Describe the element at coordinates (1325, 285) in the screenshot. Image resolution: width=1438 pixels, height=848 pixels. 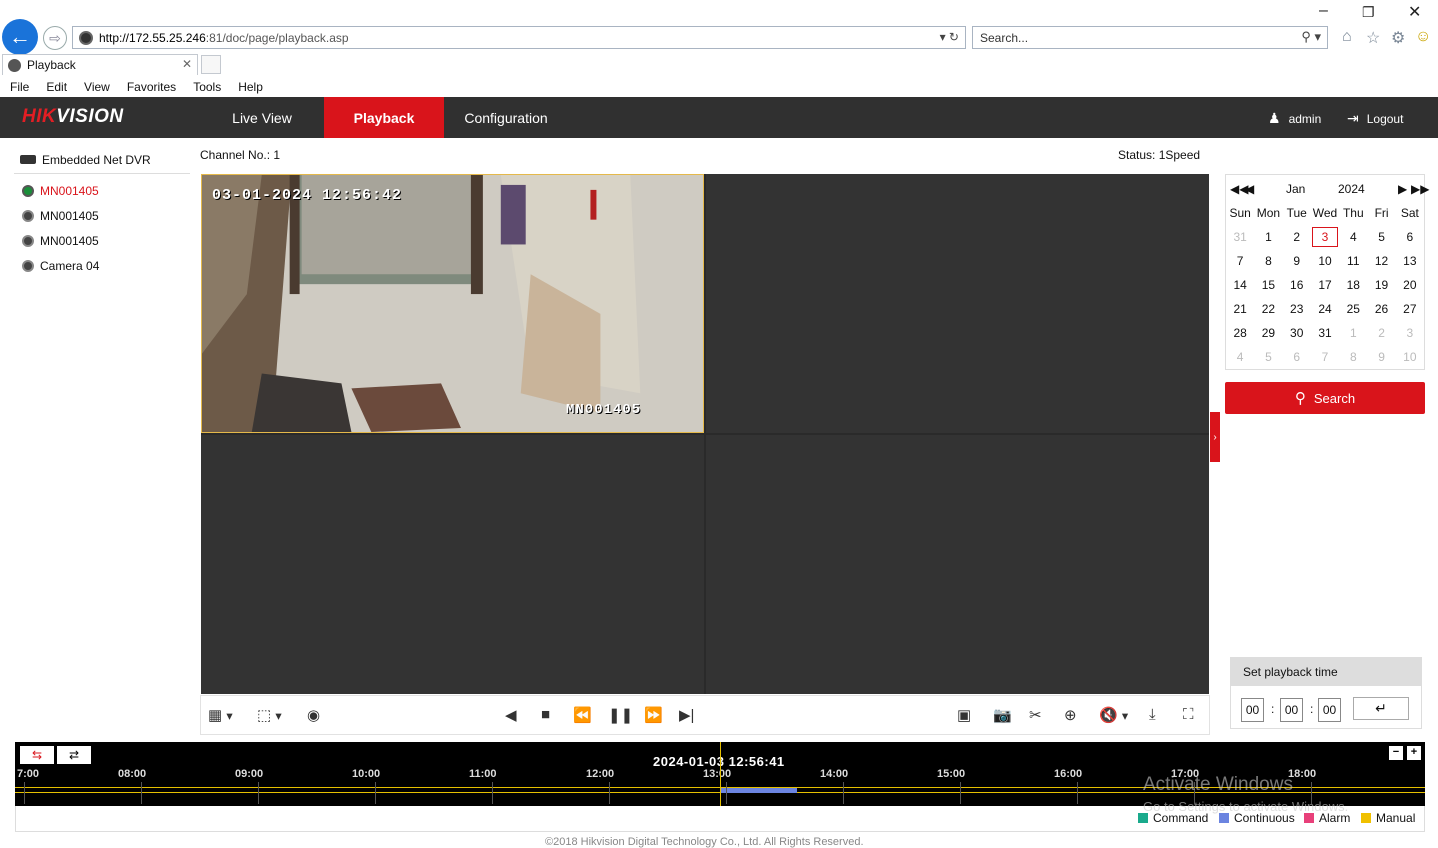
I see `calendar-day: 17` at that location.